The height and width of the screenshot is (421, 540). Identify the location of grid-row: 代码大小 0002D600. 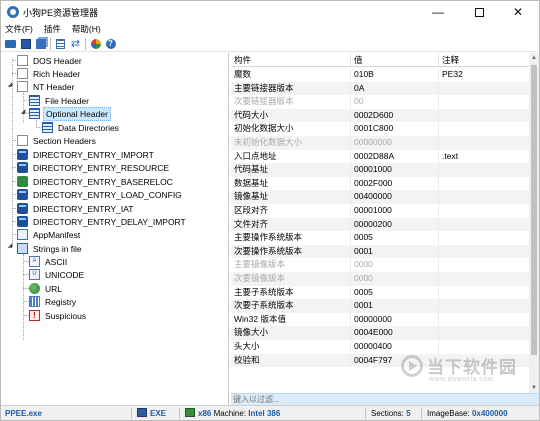
(380, 115).